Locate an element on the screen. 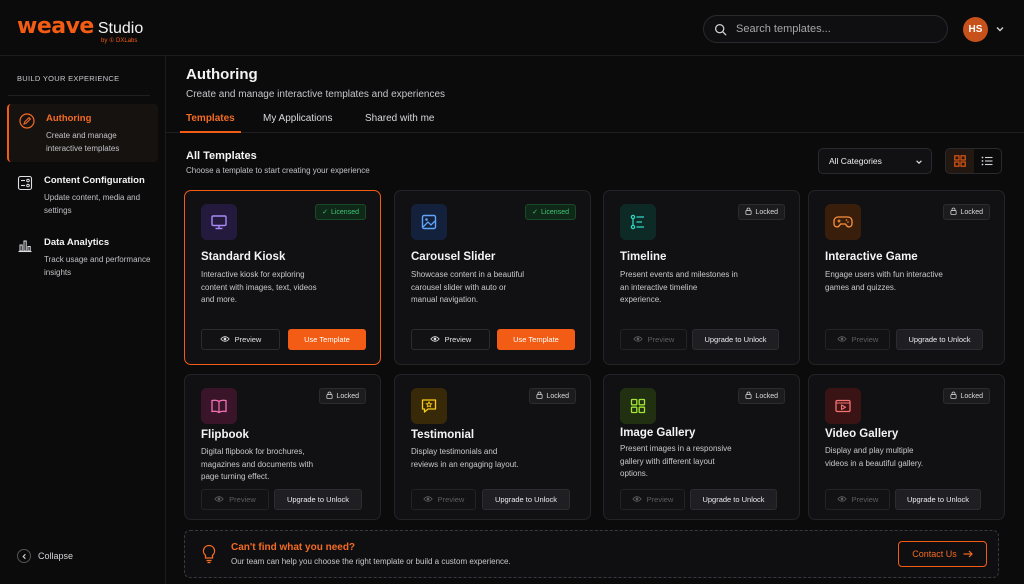 This screenshot has width=1024, height=584. category-select: All Categories is located at coordinates (875, 161).